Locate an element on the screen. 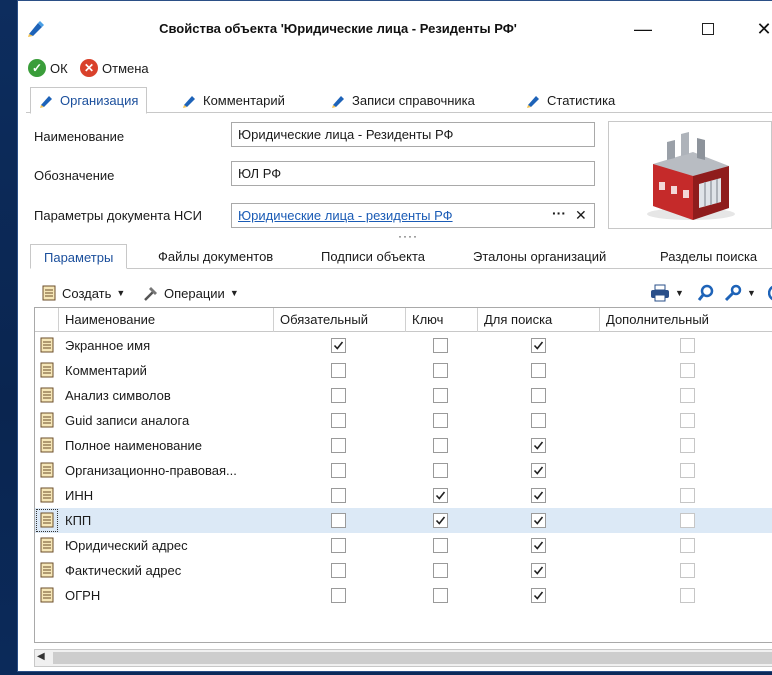  column-header-required: Обязательный is located at coordinates (340, 320).